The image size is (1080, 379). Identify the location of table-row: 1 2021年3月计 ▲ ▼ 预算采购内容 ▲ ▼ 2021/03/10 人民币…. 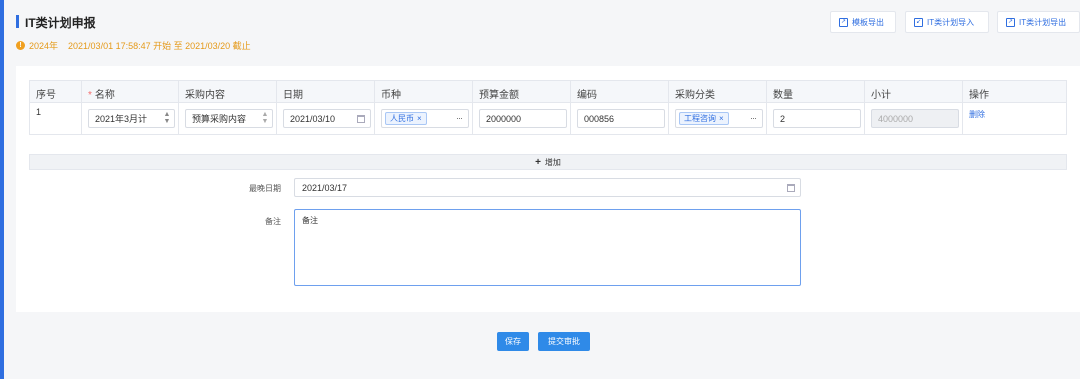
(548, 118).